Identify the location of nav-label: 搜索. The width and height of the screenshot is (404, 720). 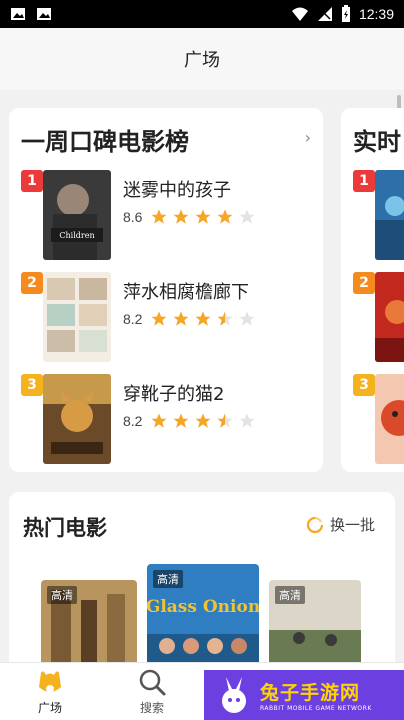
(151, 708).